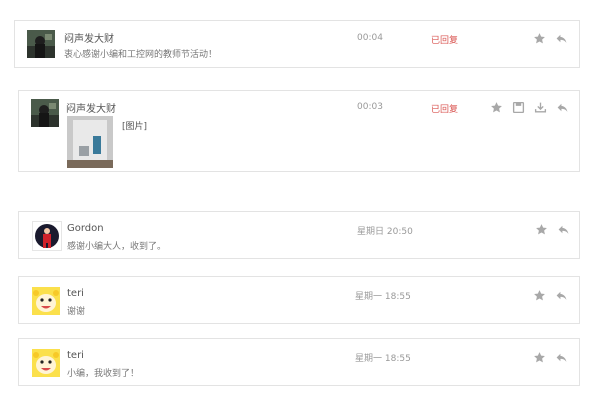  I want to click on message-text: 小编，我收到了！, so click(103, 374).